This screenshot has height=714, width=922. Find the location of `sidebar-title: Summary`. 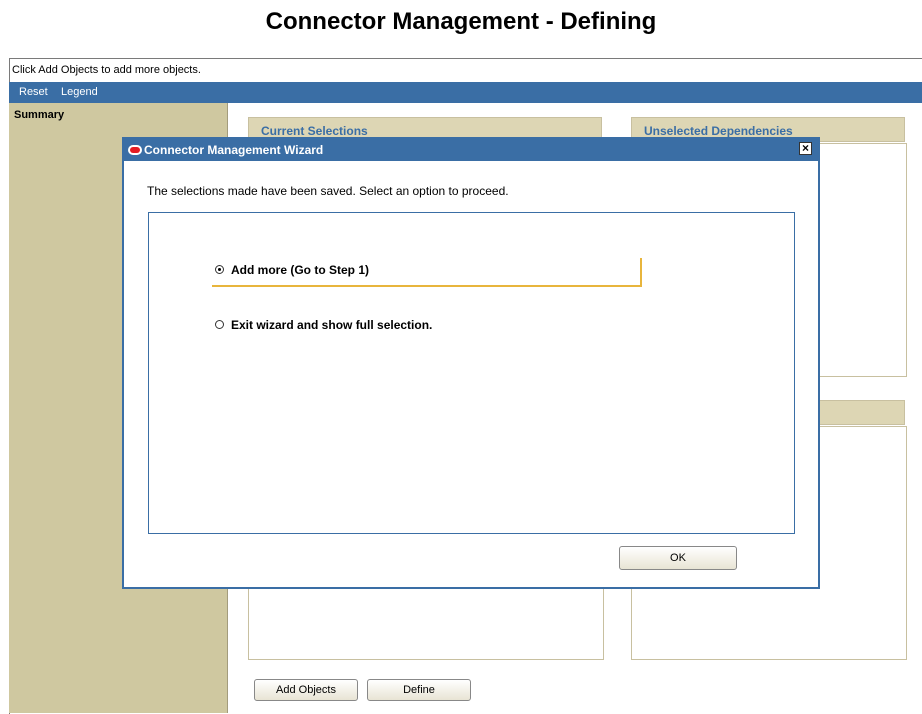

sidebar-title: Summary is located at coordinates (39, 115).